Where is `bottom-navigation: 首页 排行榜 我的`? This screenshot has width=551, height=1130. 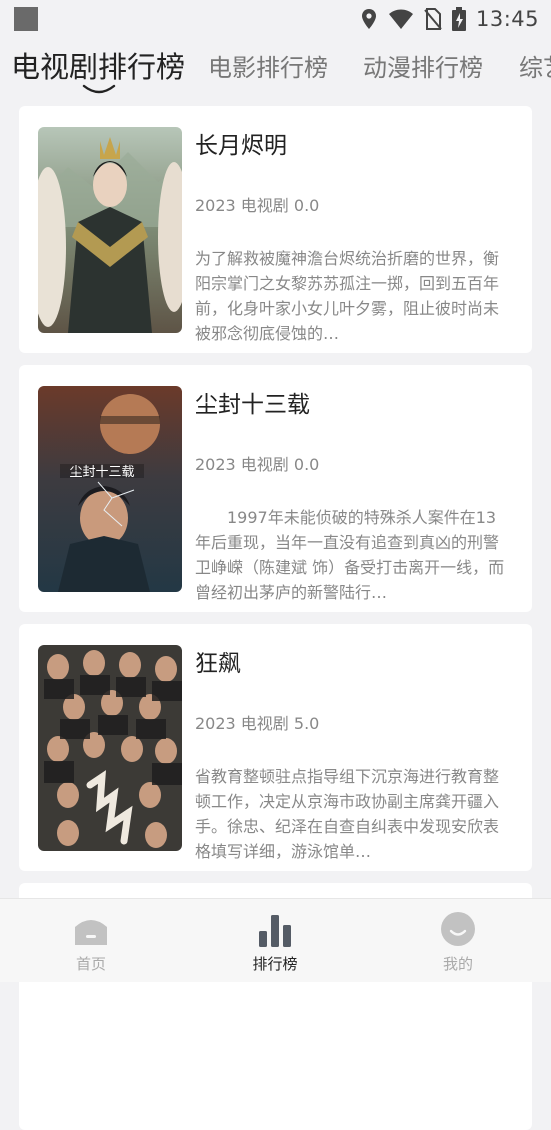 bottom-navigation: 首页 排行榜 我的 is located at coordinates (275, 940).